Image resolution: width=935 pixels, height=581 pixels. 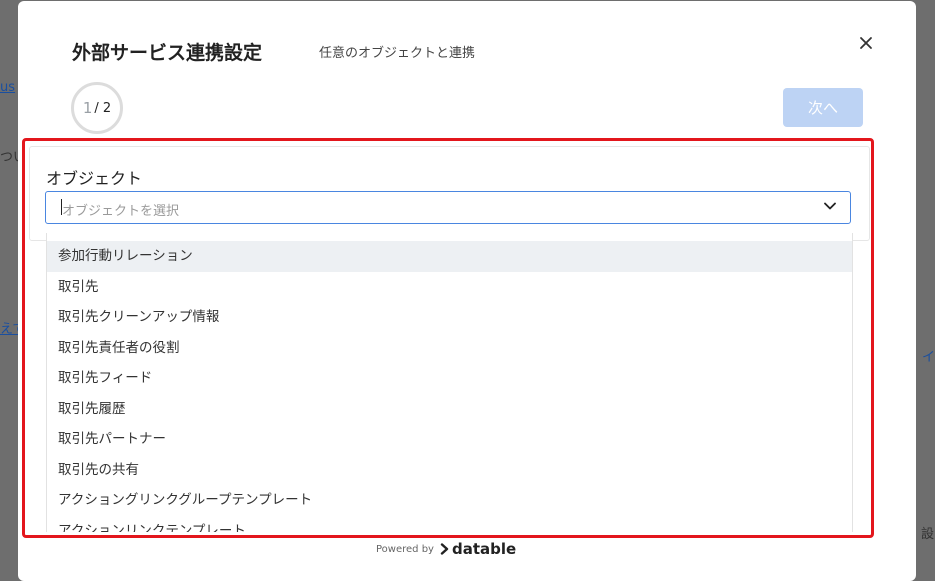 I want to click on next-button: 次へ, so click(x=823, y=107).